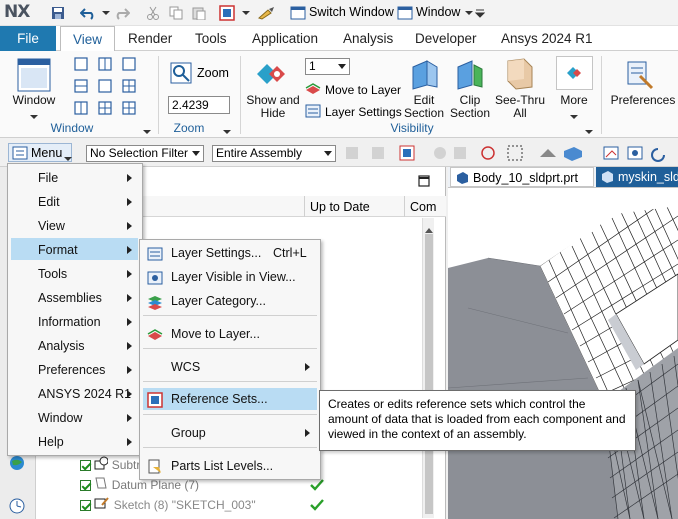  Describe the element at coordinates (285, 38) in the screenshot. I see `tab-application: Application` at that location.